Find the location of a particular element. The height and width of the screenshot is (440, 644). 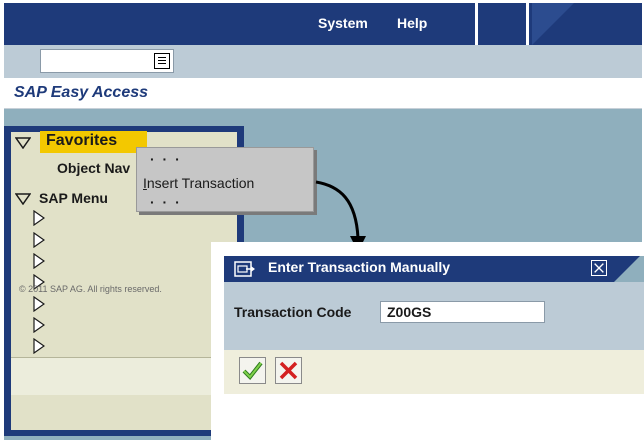

menu-help: Help is located at coordinates (412, 23).